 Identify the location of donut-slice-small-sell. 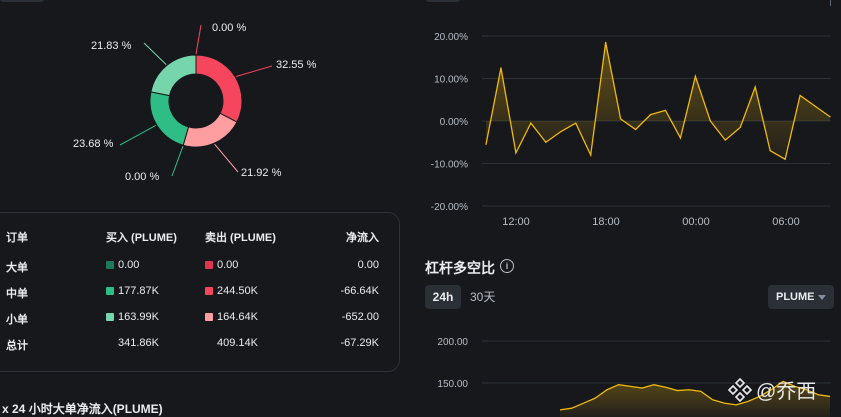
(210, 130).